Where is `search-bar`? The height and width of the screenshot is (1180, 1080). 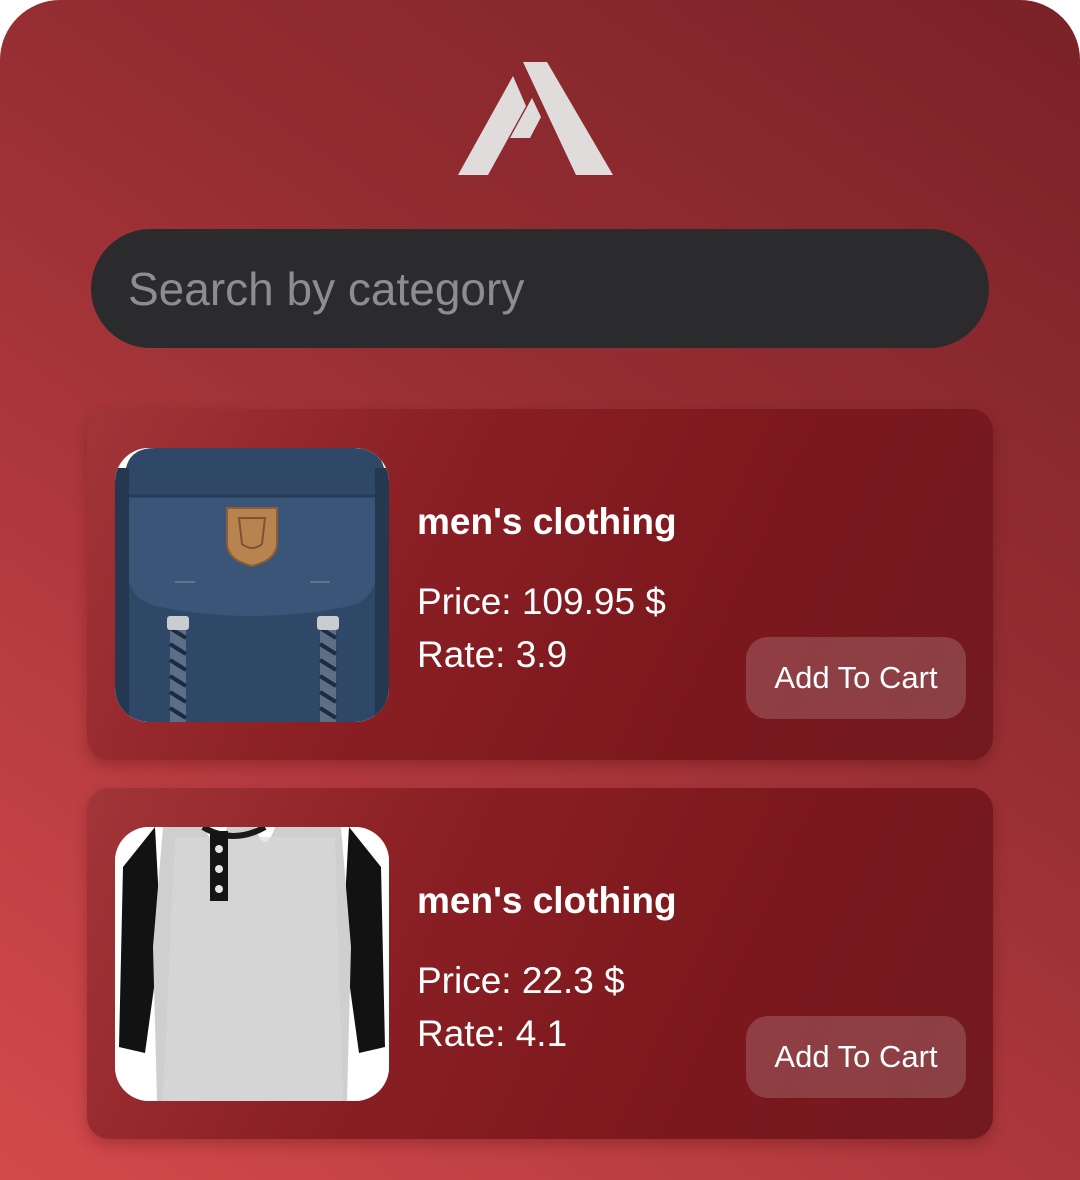 search-bar is located at coordinates (540, 288).